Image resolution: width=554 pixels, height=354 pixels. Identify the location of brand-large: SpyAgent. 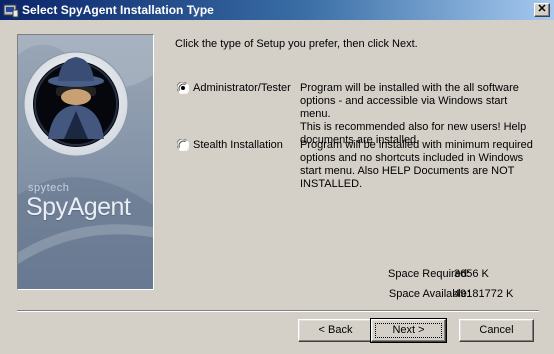
(78, 207).